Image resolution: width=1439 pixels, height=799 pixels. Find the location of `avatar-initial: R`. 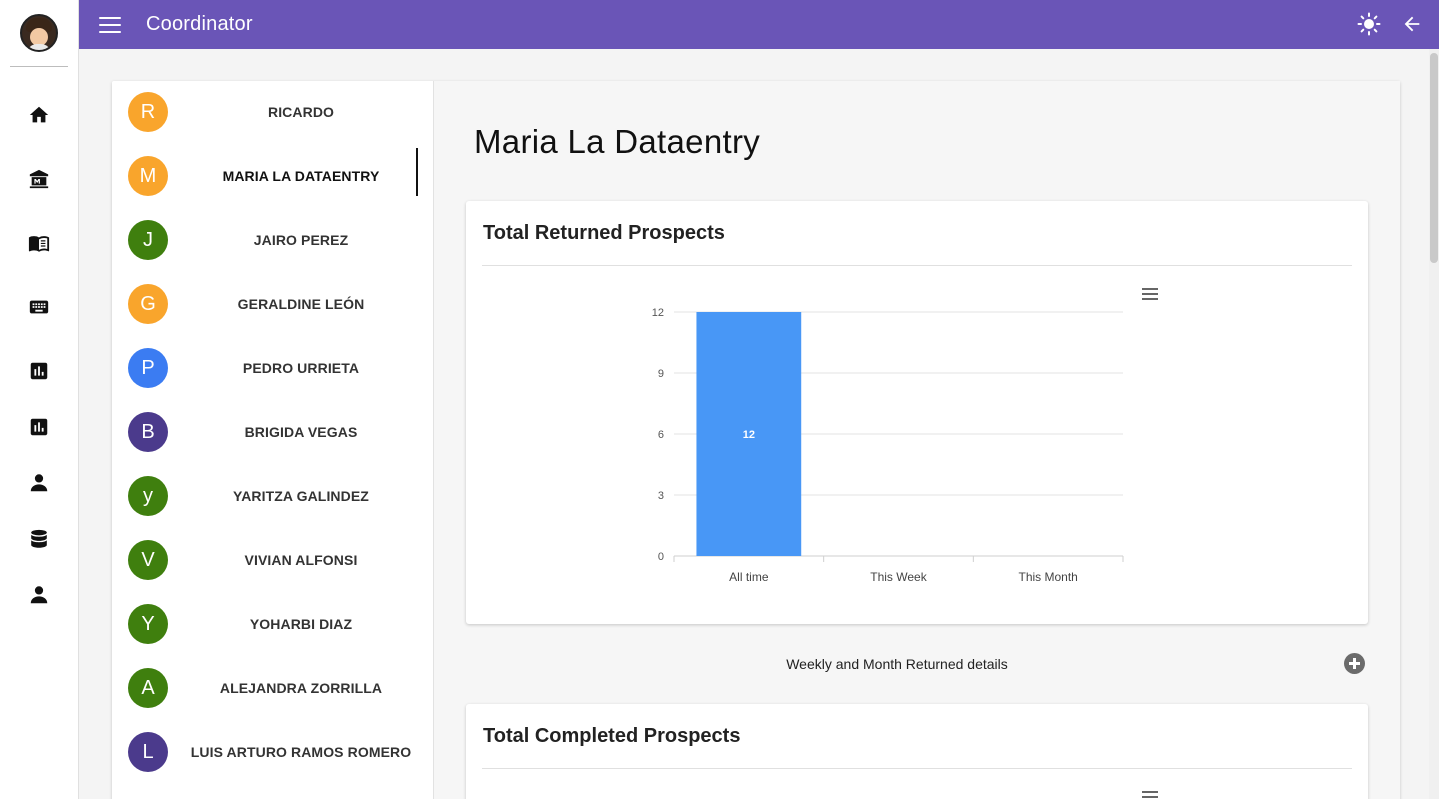

avatar-initial: R is located at coordinates (148, 112).